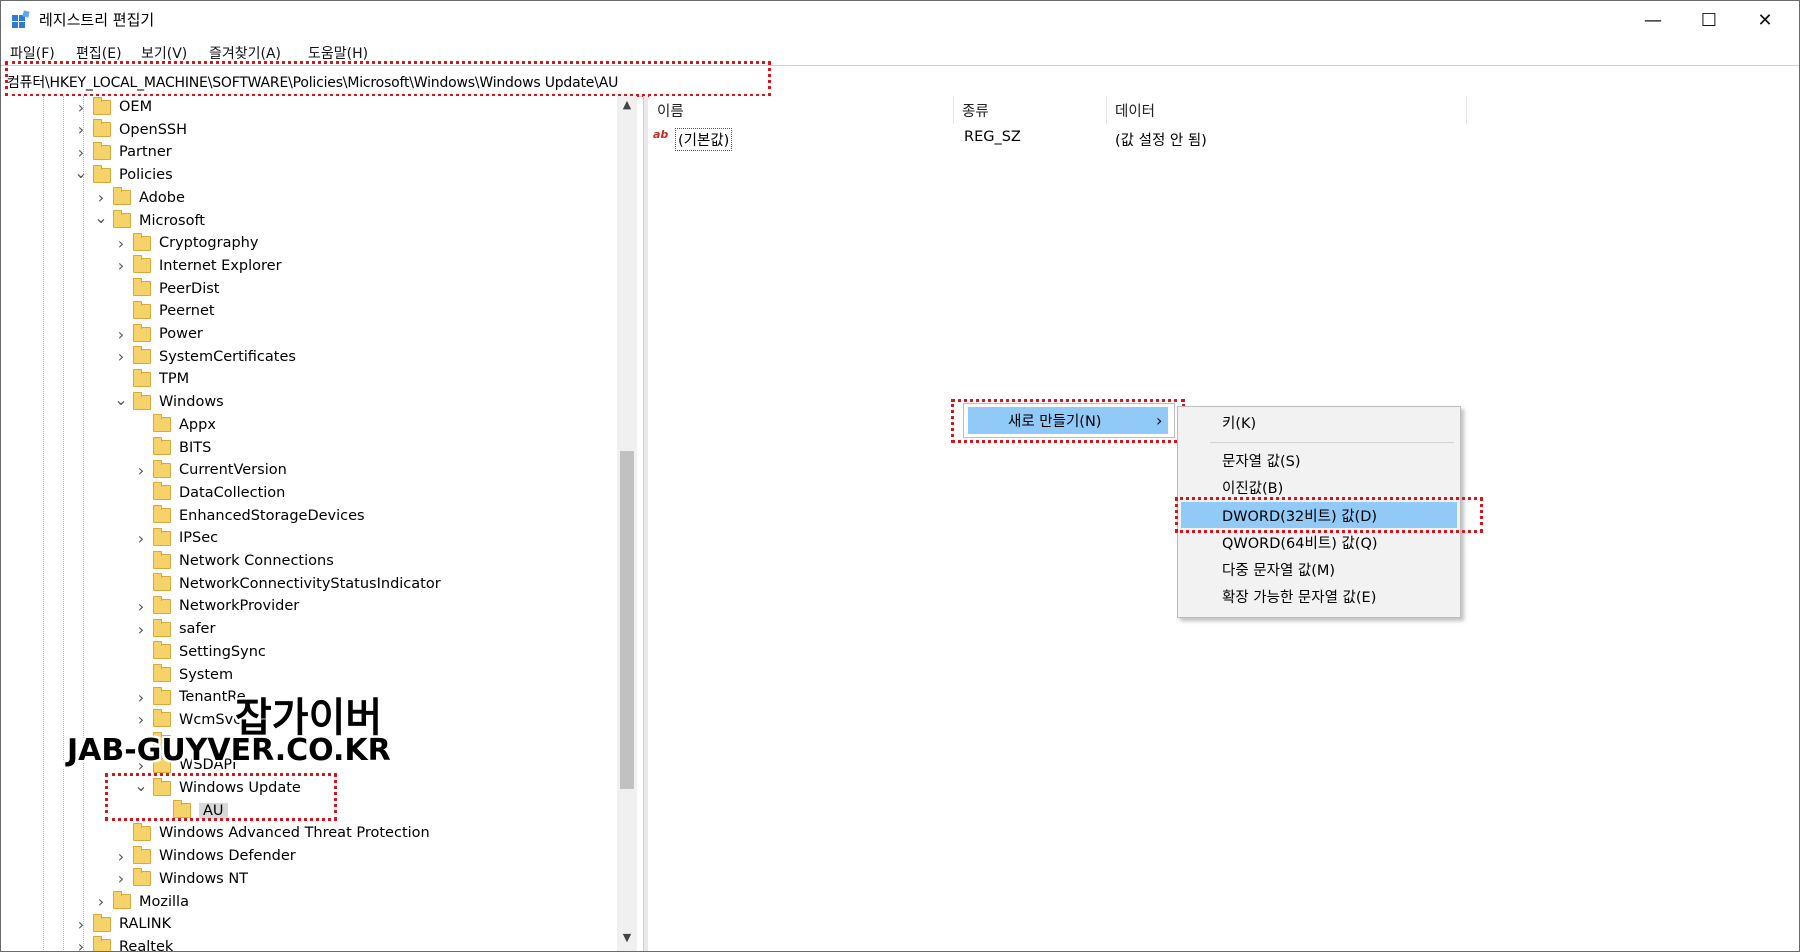 This screenshot has width=1800, height=952. I want to click on tree-node: › Adobe, so click(140, 198).